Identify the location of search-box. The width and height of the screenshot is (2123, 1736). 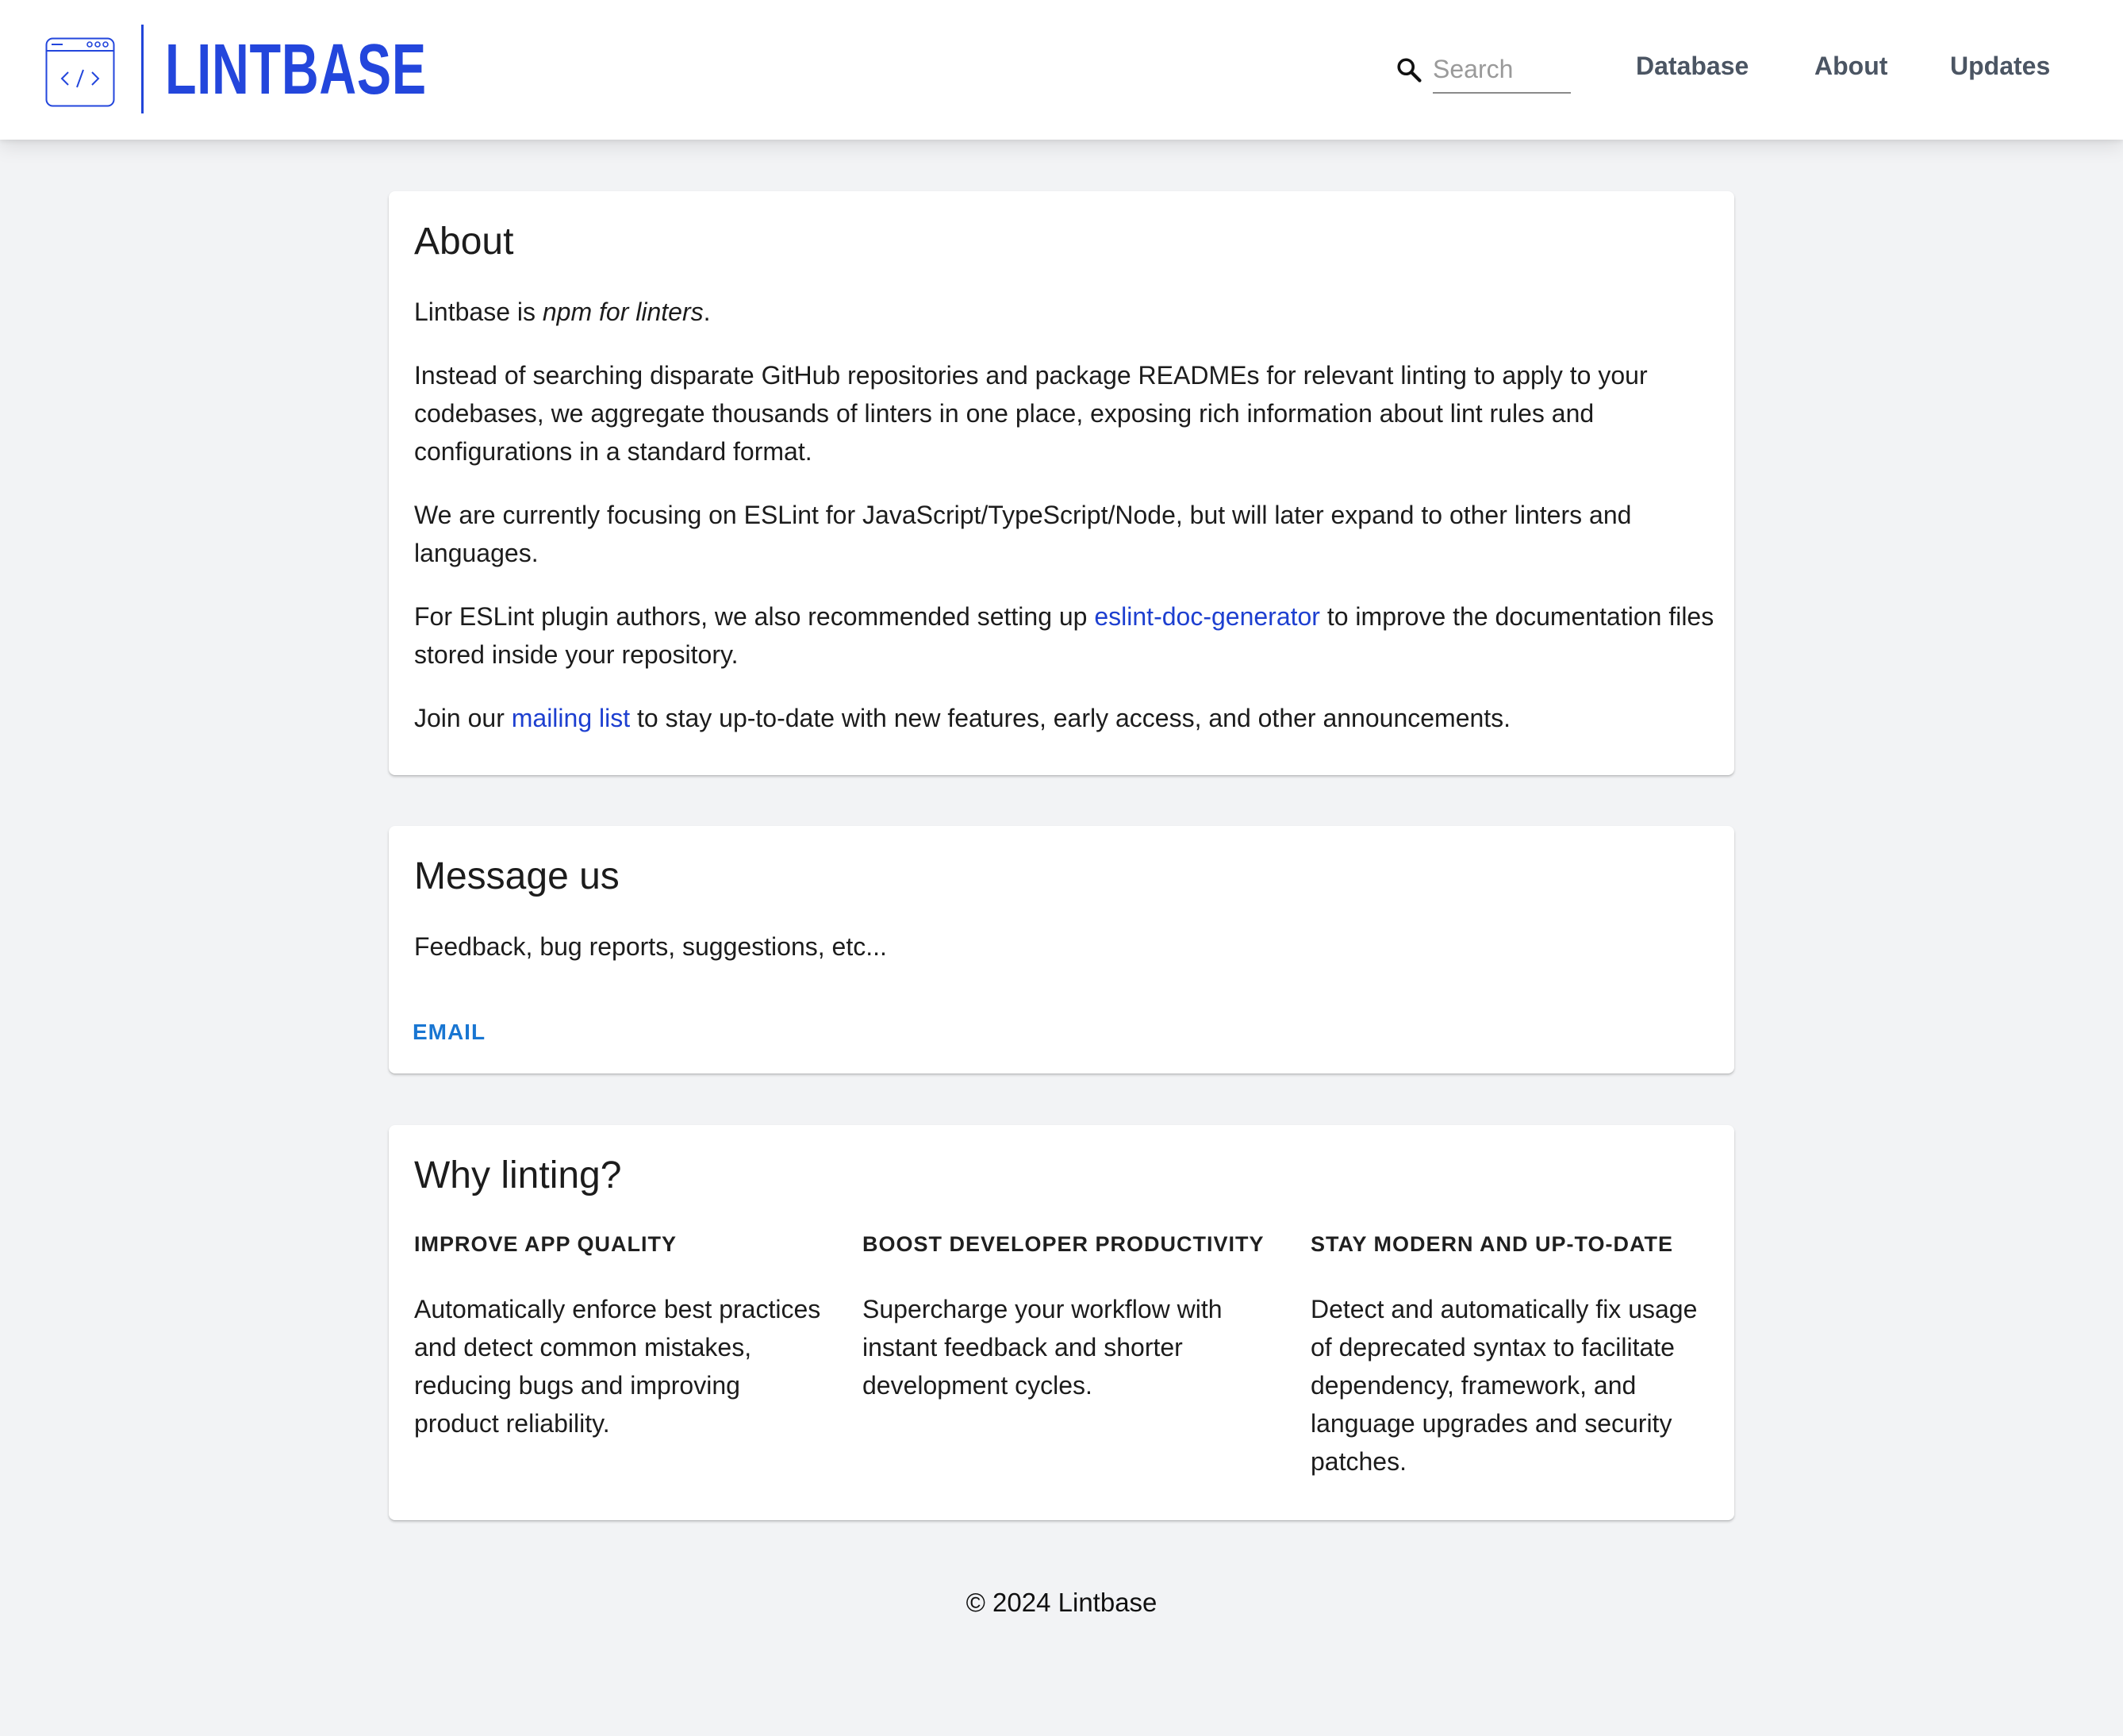
(1485, 72).